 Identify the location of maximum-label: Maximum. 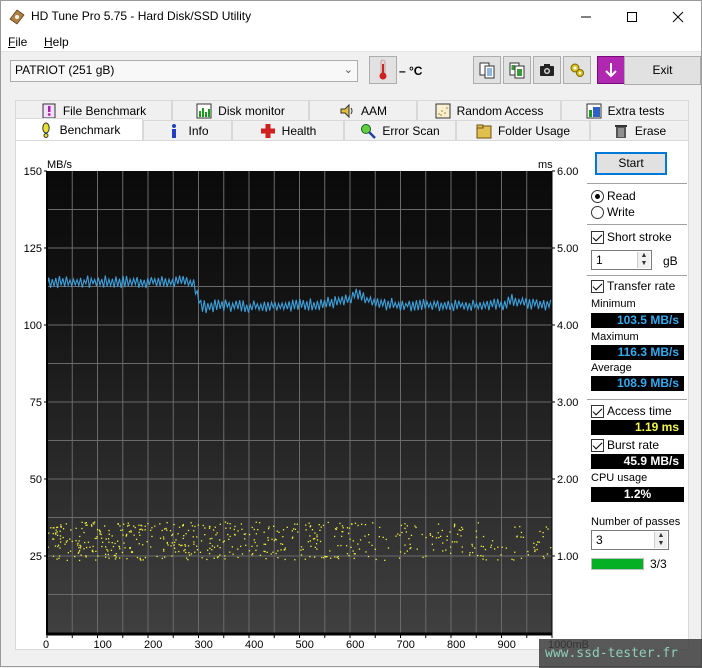
(615, 337).